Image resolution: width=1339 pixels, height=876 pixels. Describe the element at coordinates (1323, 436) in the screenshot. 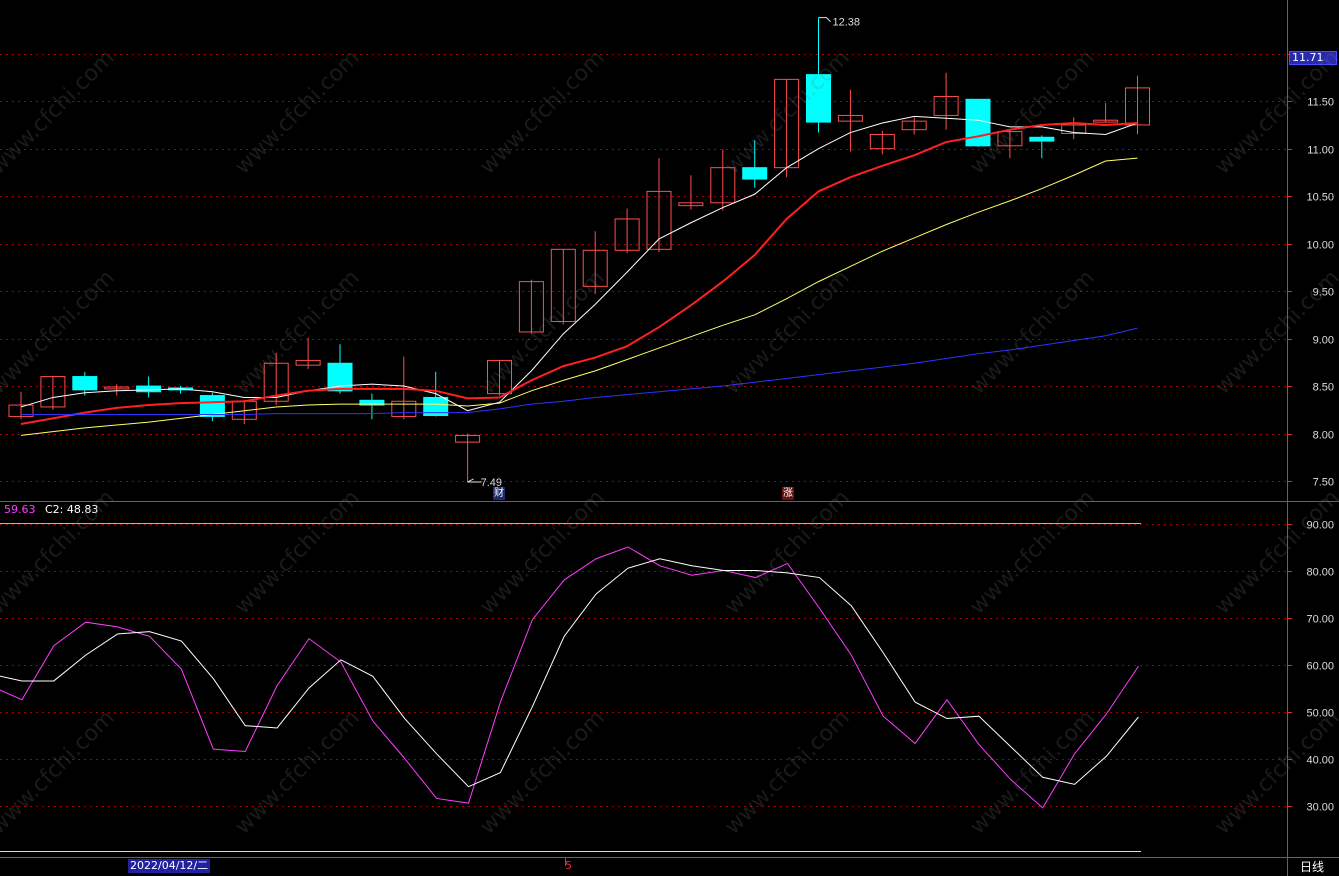

I see `price-tick-label: 8.00` at that location.